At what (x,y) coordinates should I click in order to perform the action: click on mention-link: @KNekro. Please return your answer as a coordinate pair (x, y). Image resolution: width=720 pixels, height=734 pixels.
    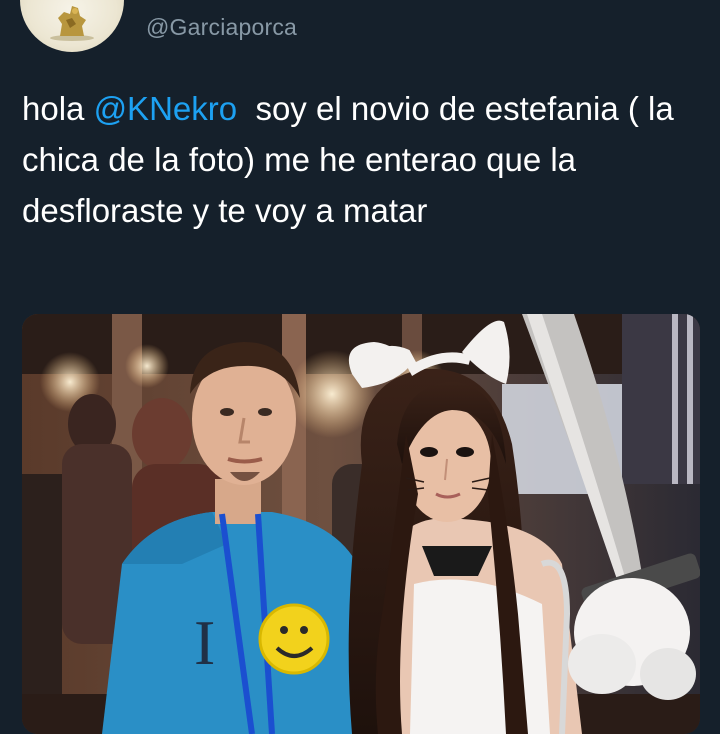
    Looking at the image, I should click on (166, 108).